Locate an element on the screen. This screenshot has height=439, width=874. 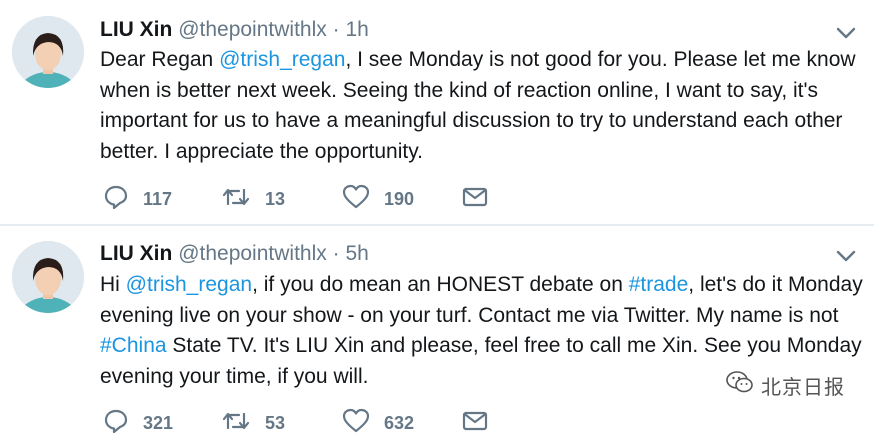
retweet-button: 13 is located at coordinates (253, 199).